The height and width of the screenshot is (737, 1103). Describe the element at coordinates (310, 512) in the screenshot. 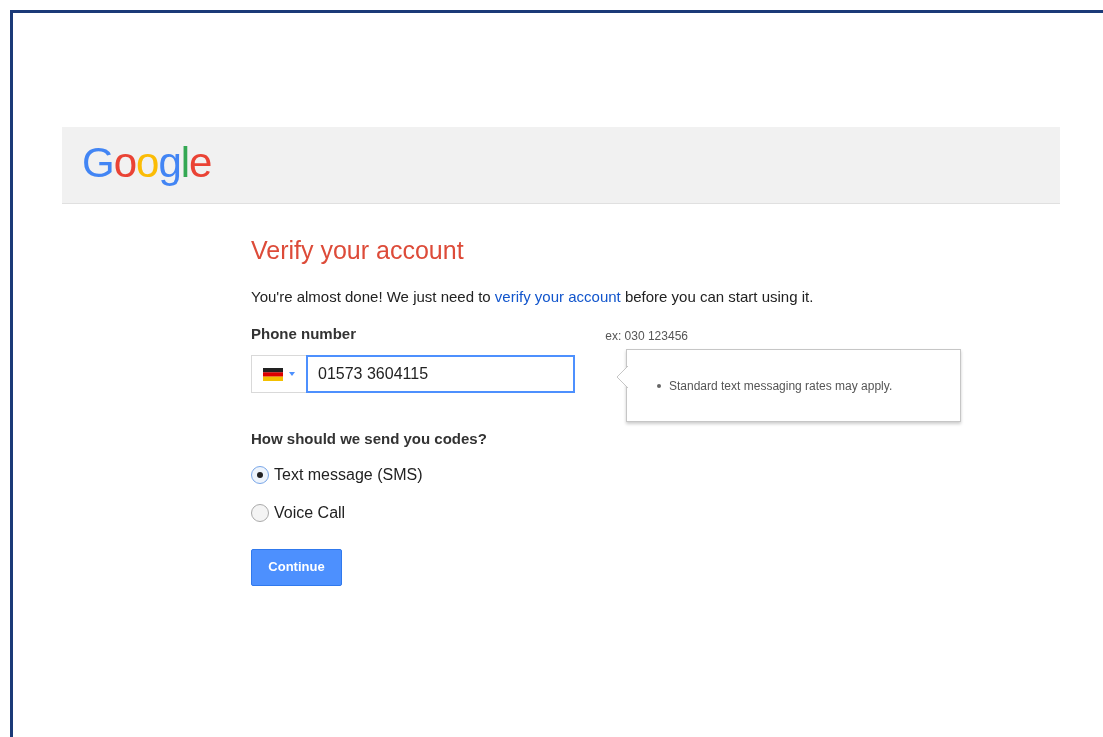

I see `radio-label: Voice Call` at that location.